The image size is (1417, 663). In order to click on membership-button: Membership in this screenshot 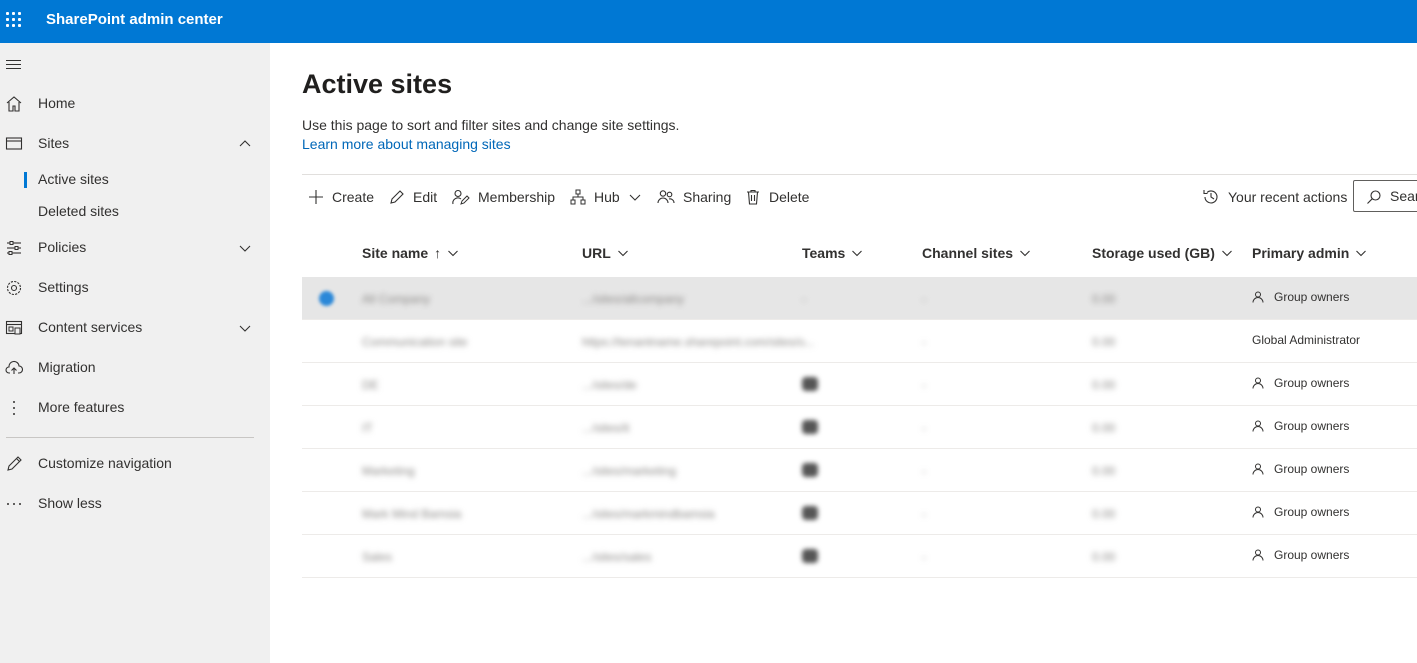, I will do `click(503, 197)`.